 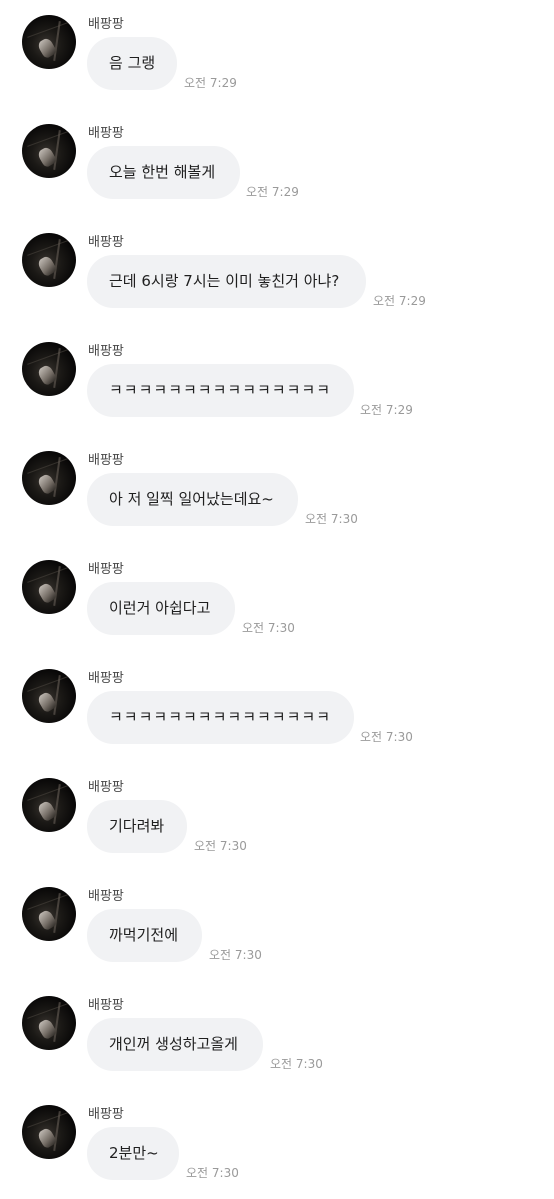 I want to click on message-bubble: 음 그랭, so click(x=132, y=63).